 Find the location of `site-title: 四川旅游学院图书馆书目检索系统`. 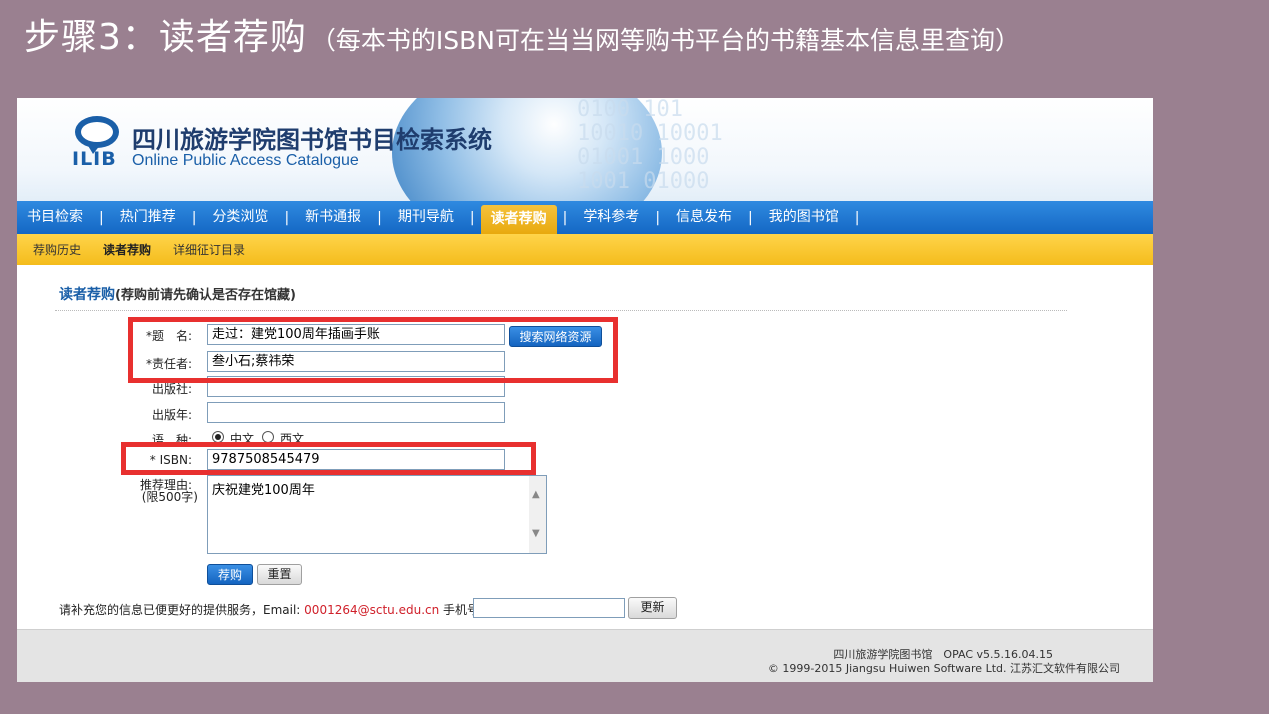

site-title: 四川旅游学院图书馆书目检索系统 is located at coordinates (312, 140).